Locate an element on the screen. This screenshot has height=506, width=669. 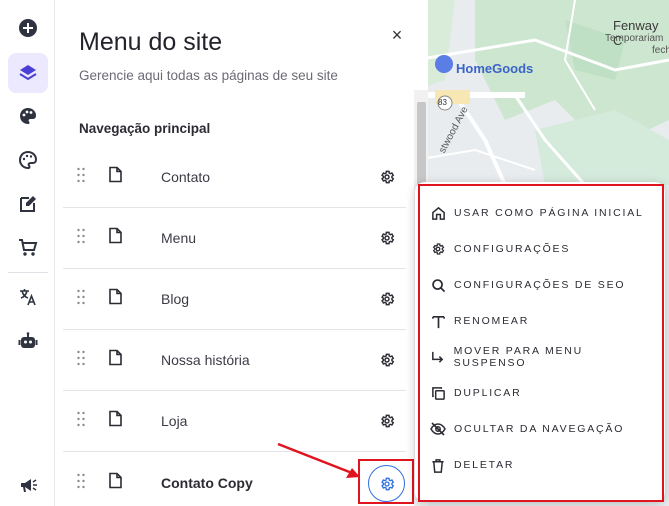
translate-icon is located at coordinates (28, 297).